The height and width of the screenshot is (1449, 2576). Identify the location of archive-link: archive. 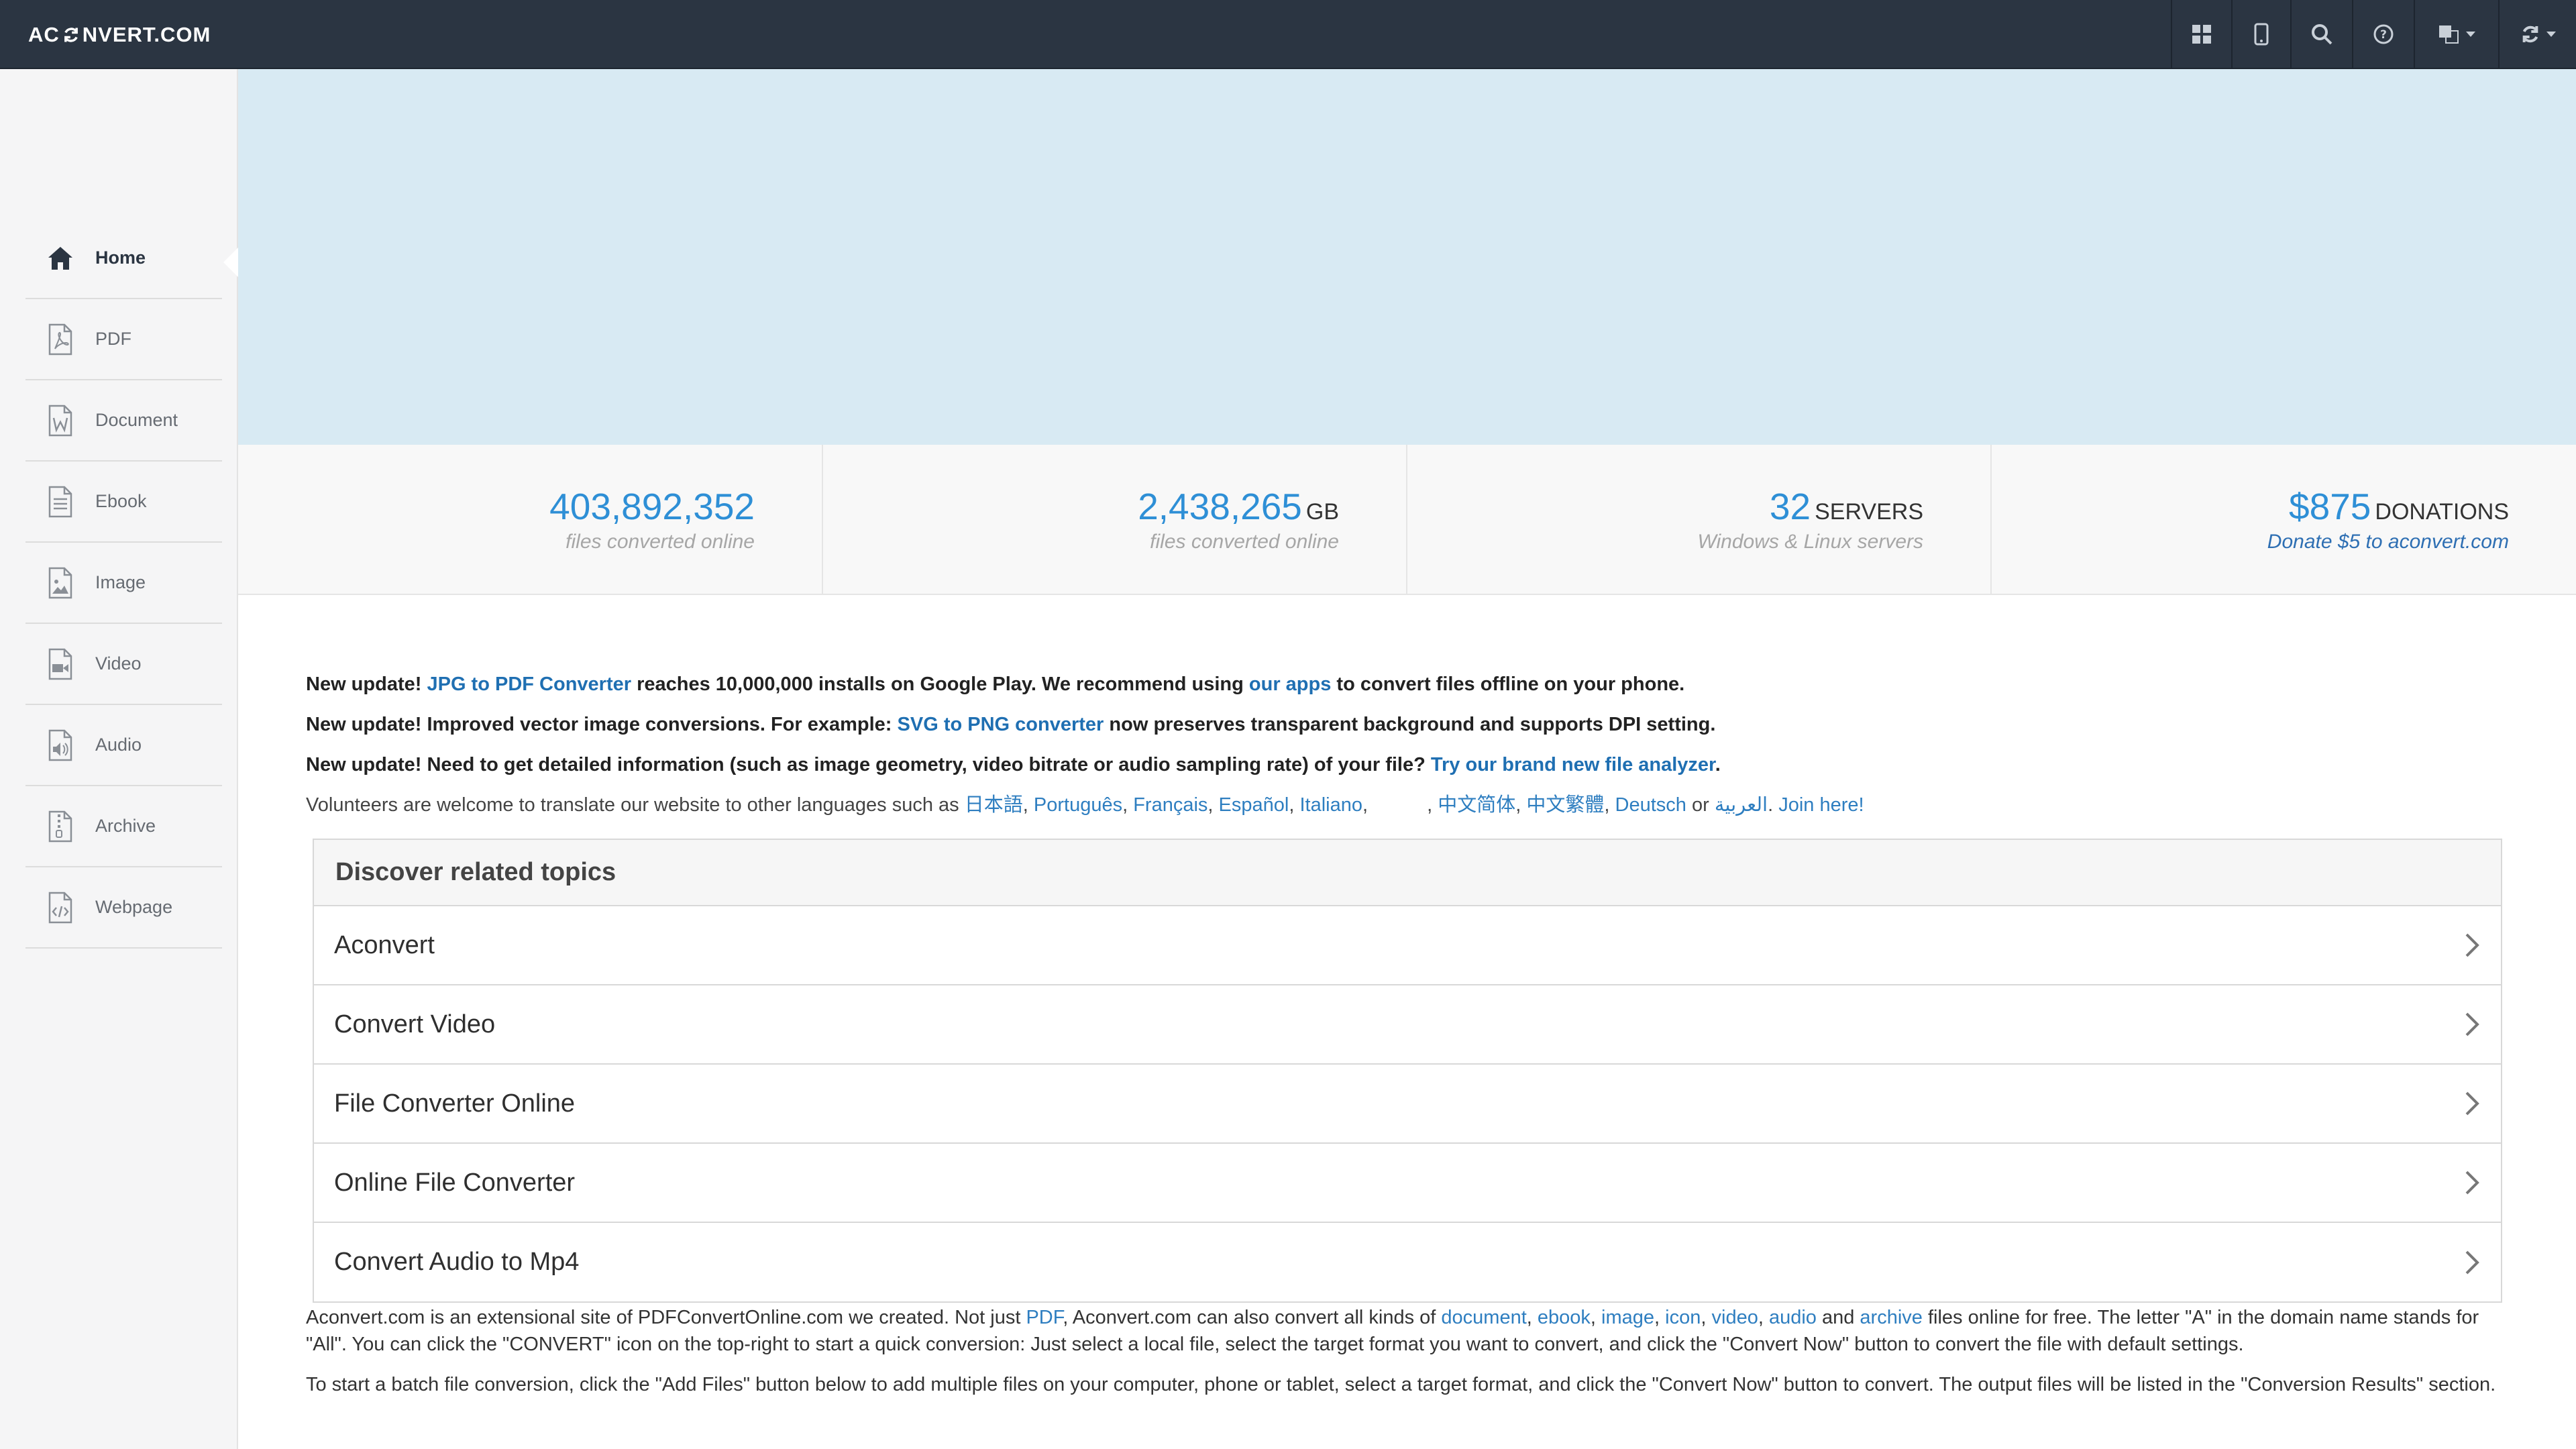
(1891, 1317).